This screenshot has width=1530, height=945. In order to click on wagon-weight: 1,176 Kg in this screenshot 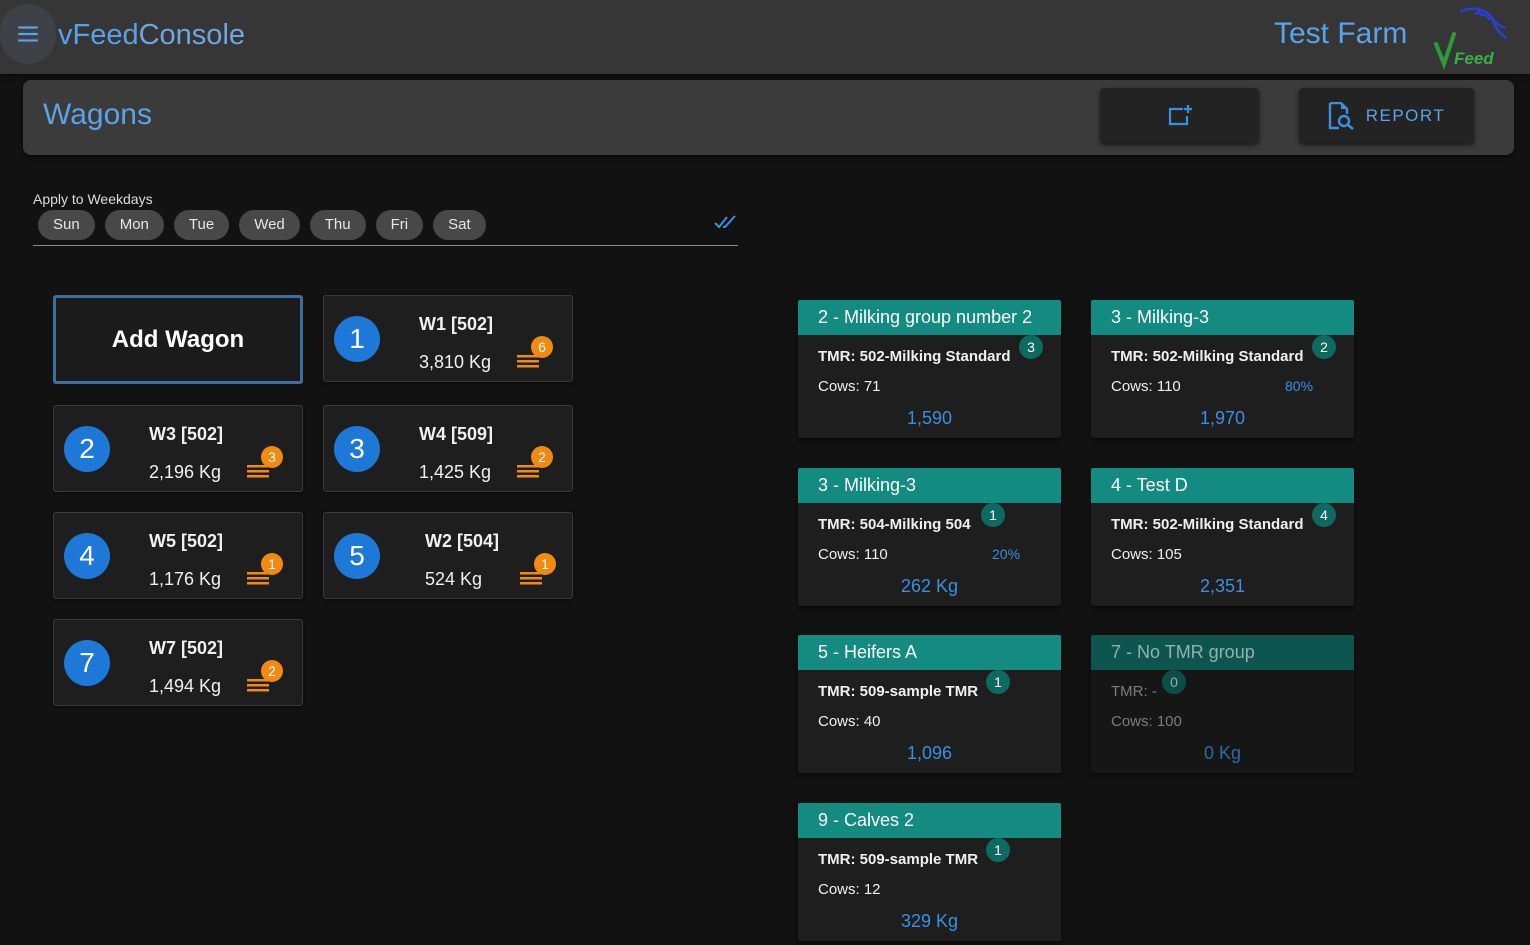, I will do `click(185, 579)`.